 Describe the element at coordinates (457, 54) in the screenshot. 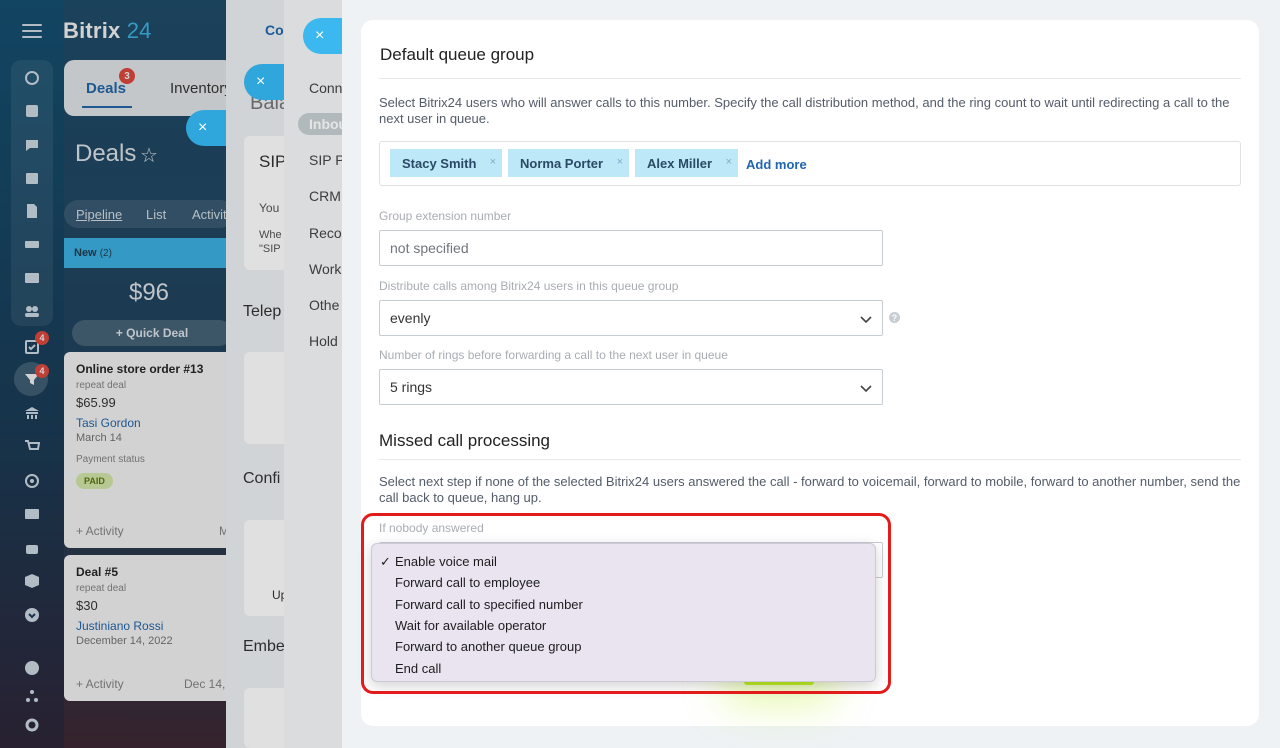

I see `queue-section-title: Default queue group` at that location.